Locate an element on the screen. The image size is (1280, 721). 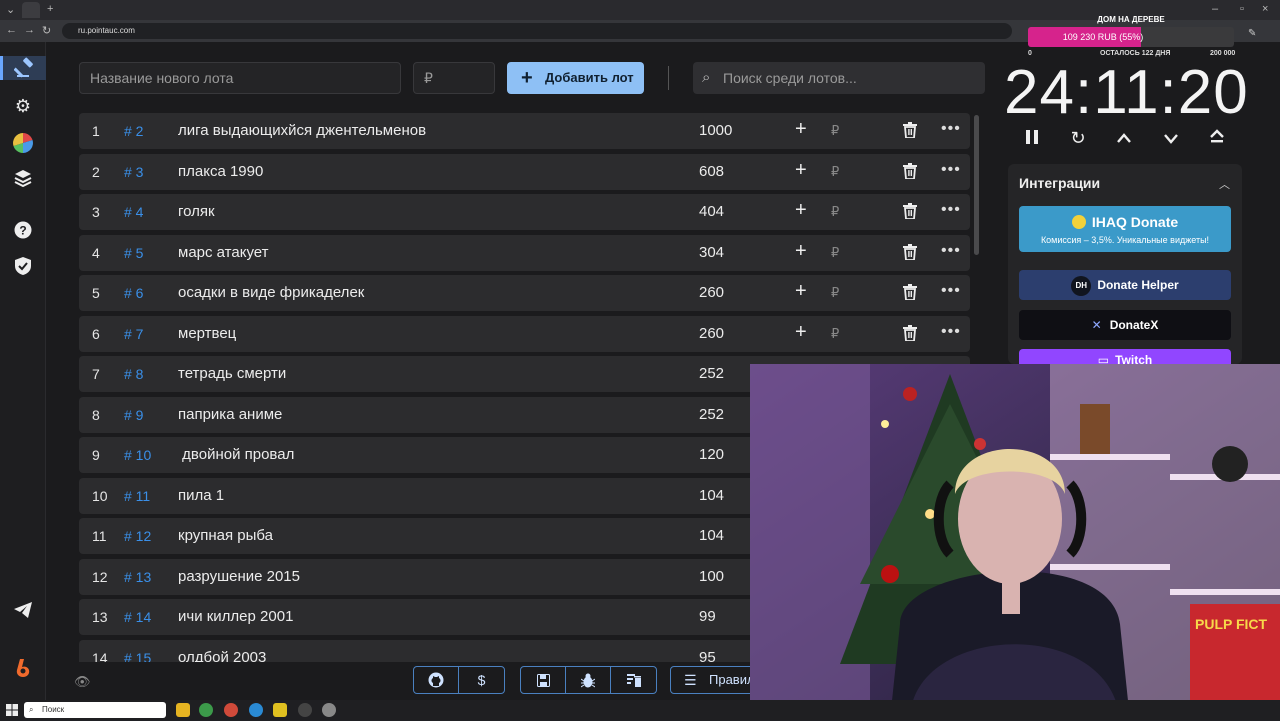
maximize-button: ▫ is located at coordinates (1242, 9).